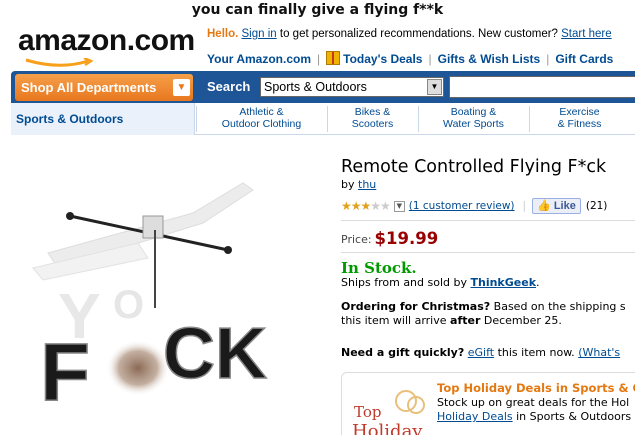 The image size is (635, 435). What do you see at coordinates (215, 354) in the screenshot?
I see `letters-ck: CK` at bounding box center [215, 354].